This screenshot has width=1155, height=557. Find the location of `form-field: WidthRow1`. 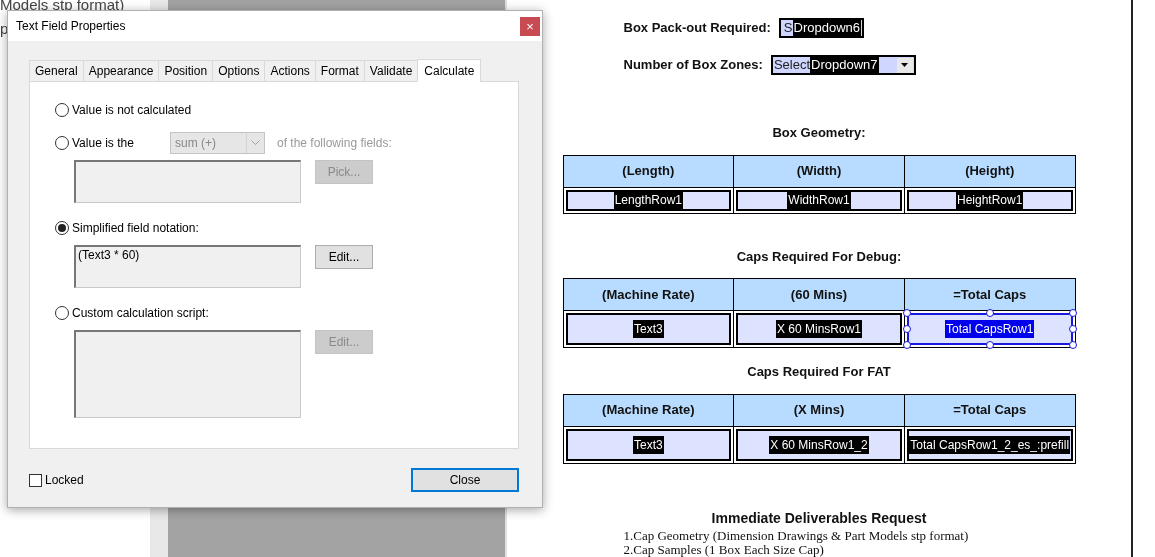

form-field: WidthRow1 is located at coordinates (819, 200).